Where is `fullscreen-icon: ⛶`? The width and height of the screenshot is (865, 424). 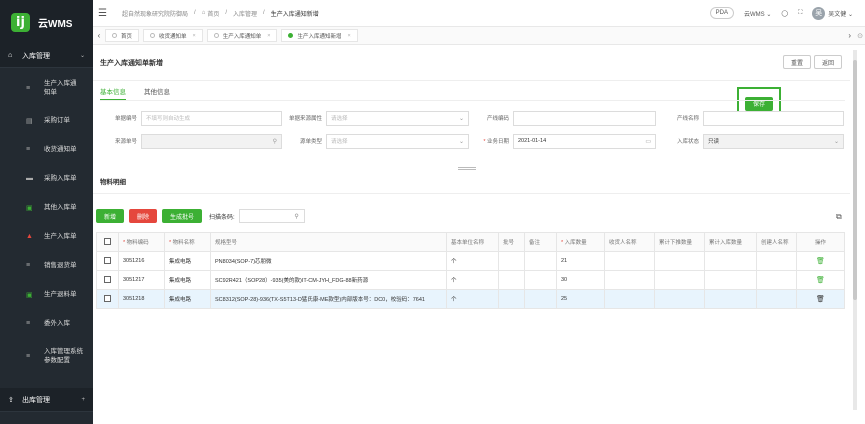
fullscreen-icon: ⛶ is located at coordinates (800, 13).